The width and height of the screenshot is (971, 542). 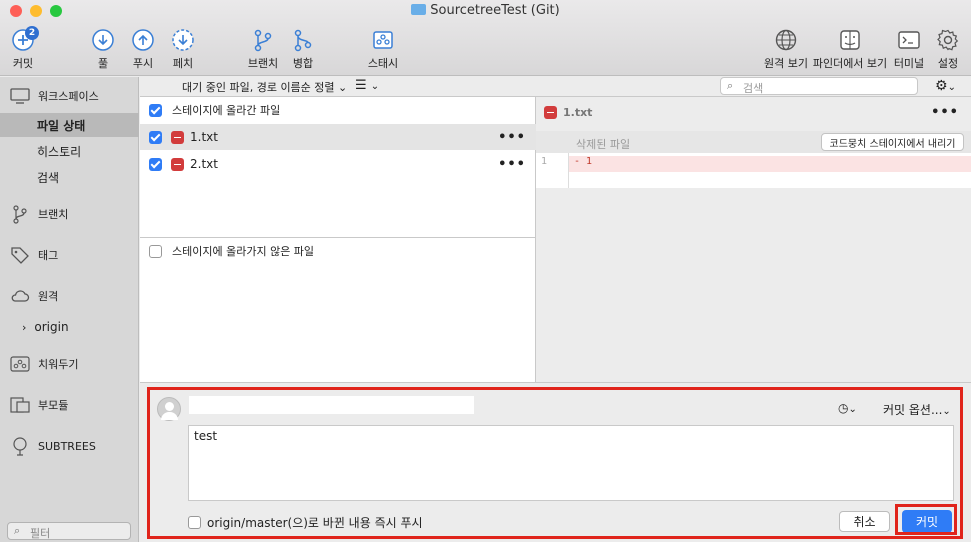 What do you see at coordinates (361, 85) in the screenshot?
I see `list-lines-icon: ☰` at bounding box center [361, 85].